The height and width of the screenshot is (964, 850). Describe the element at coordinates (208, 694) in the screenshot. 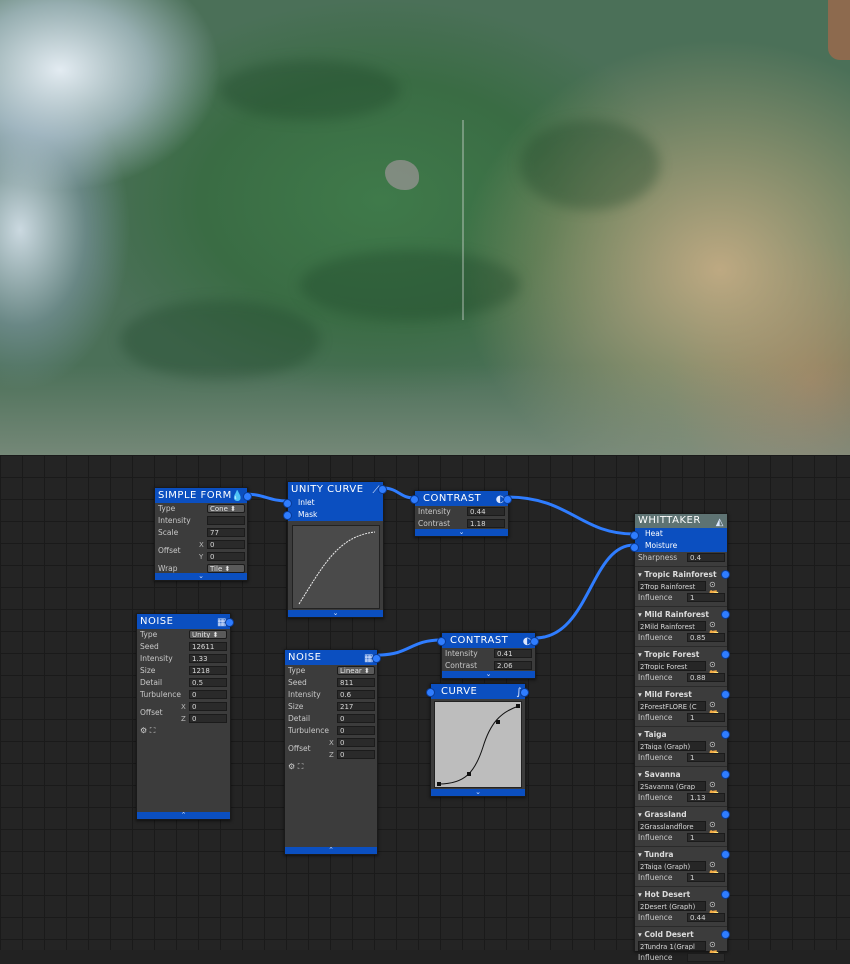

I see `turbulence-field: 0` at that location.